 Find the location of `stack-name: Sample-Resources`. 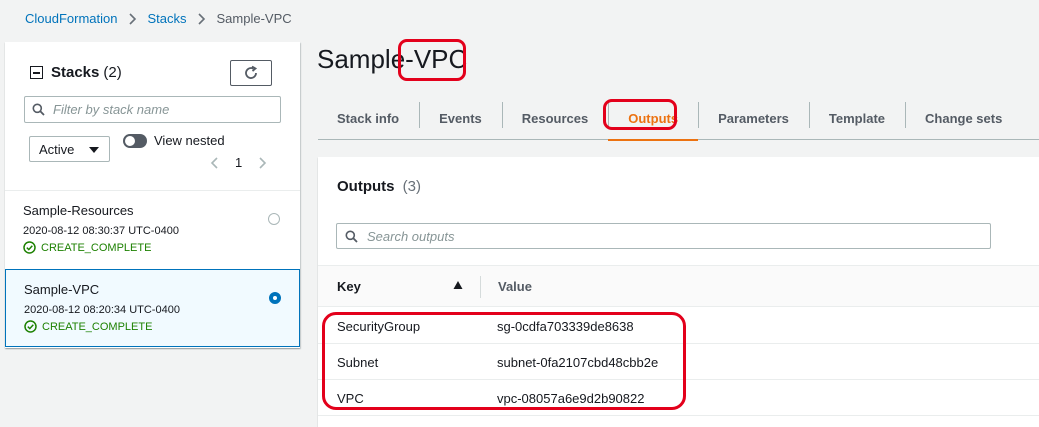

stack-name: Sample-Resources is located at coordinates (78, 210).